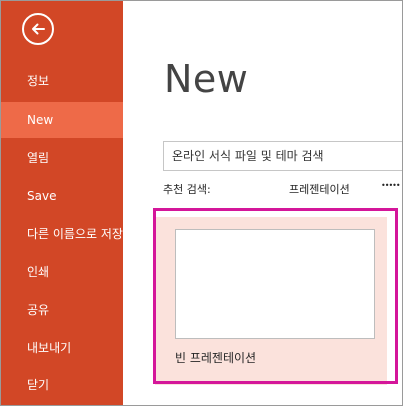 Image resolution: width=403 pixels, height=406 pixels. Describe the element at coordinates (62, 272) in the screenshot. I see `nav-item-print: 인쇄` at that location.